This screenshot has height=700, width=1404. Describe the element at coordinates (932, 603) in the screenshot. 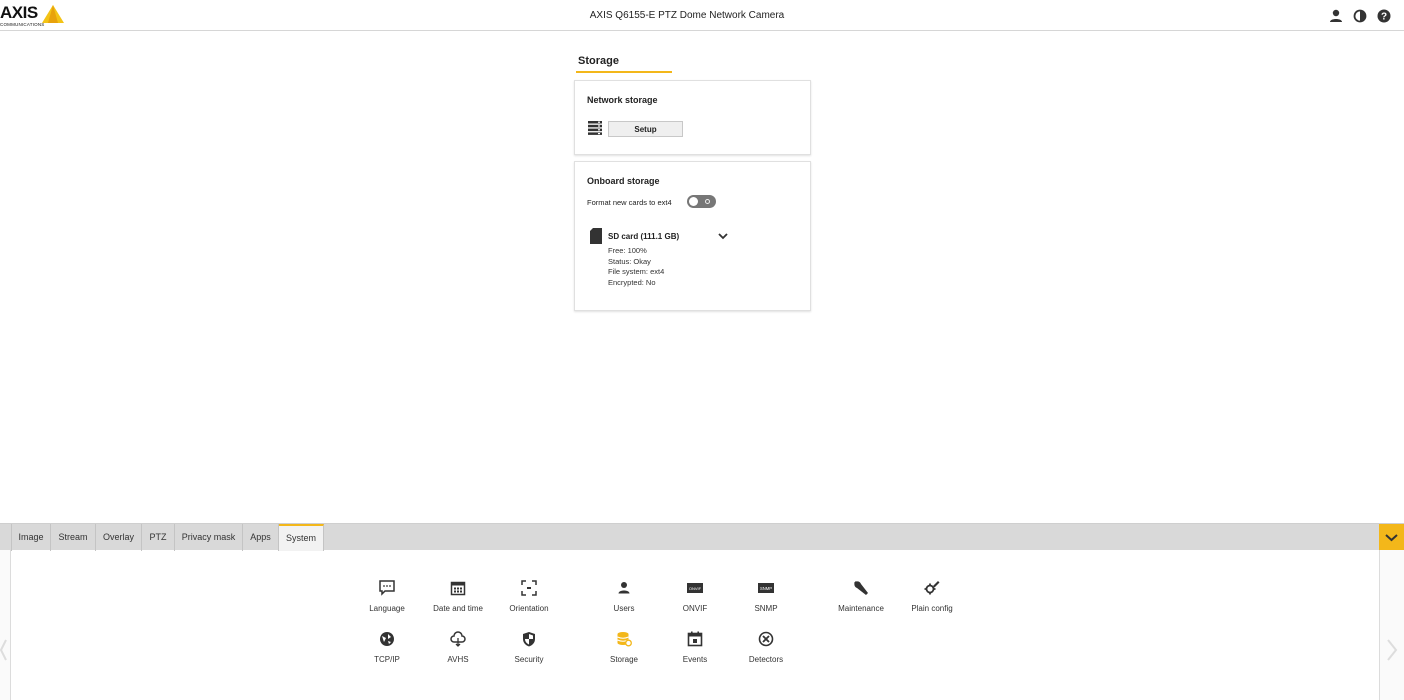

I see `system-plain-config: Plain config` at that location.